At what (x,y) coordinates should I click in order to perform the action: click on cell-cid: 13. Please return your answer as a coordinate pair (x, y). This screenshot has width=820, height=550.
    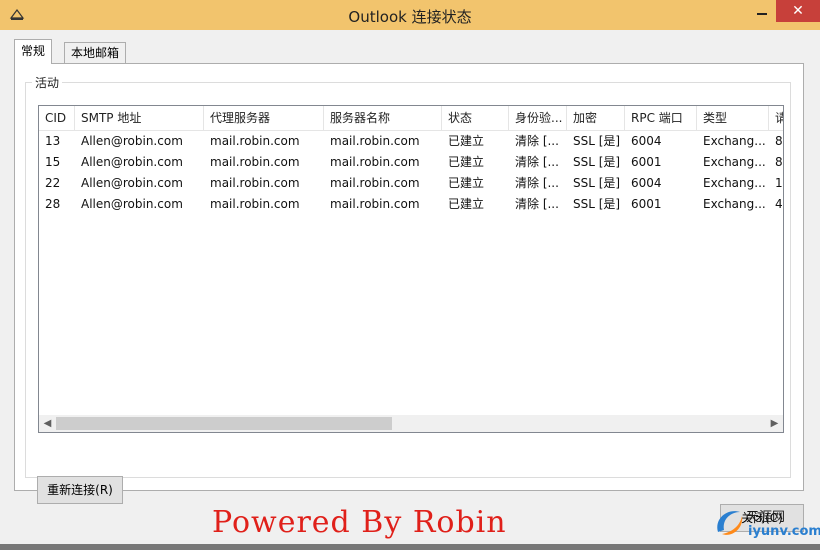
    Looking at the image, I should click on (53, 141).